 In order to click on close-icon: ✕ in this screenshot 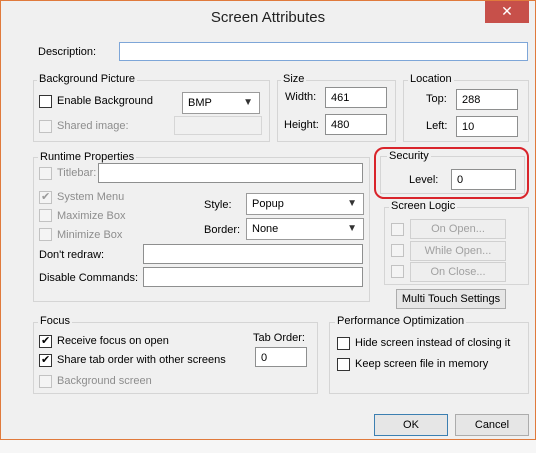, I will do `click(507, 11)`.